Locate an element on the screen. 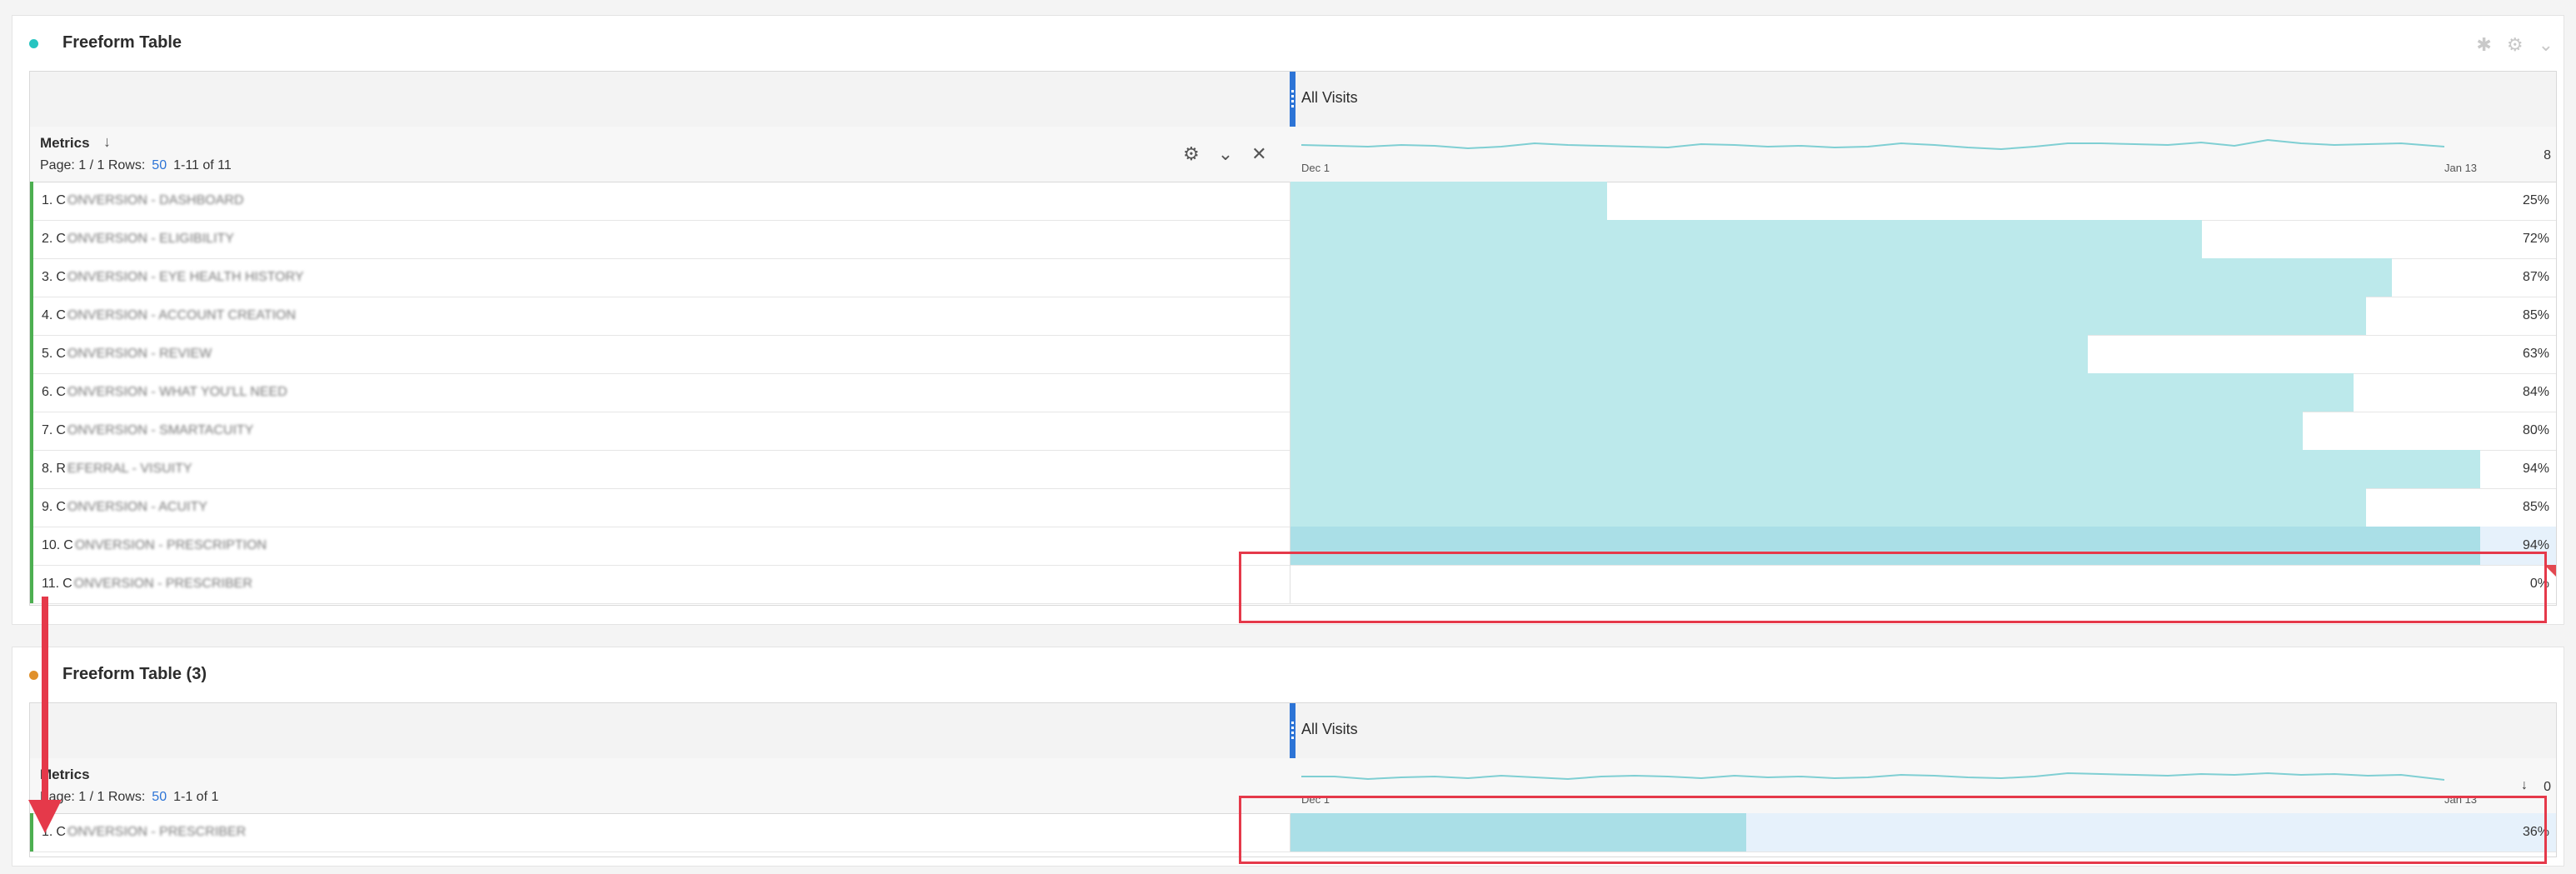  row-label: 6. C ONVERSION - WHAT YOU'LL NEED is located at coordinates (164, 392).